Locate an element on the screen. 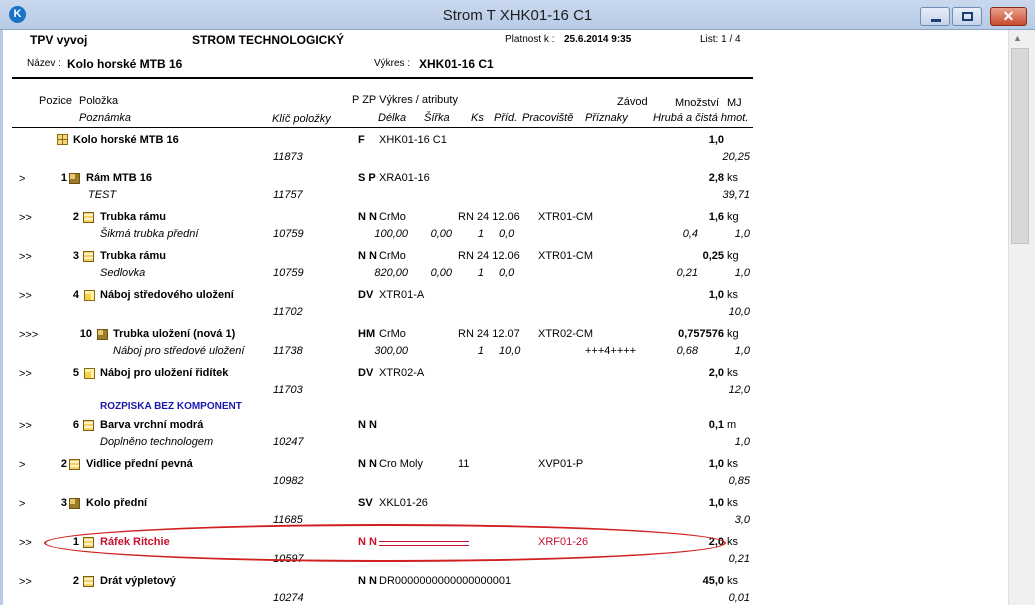 Image resolution: width=1035 pixels, height=605 pixels. gross-weight: 0,21 is located at coordinates (687, 273).